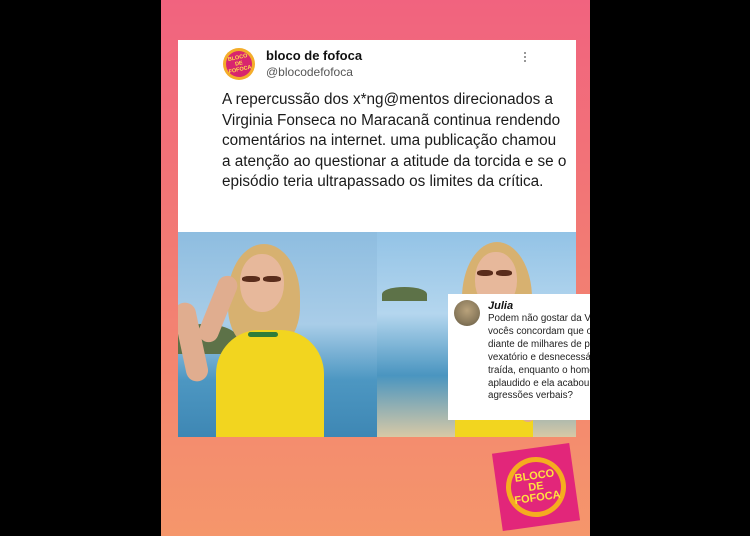  I want to click on avatar-logo: BLOCO DE FOFOCA, so click(239, 64).